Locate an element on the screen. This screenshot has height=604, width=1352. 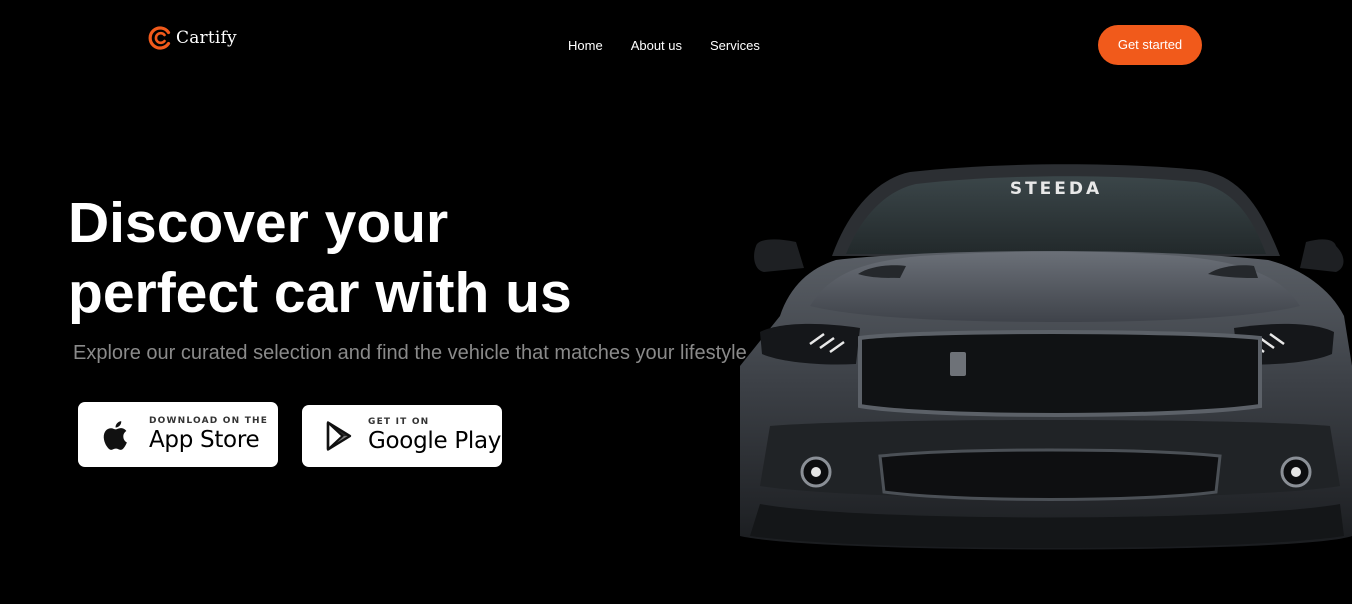
brand-name: Cartify is located at coordinates (206, 38).